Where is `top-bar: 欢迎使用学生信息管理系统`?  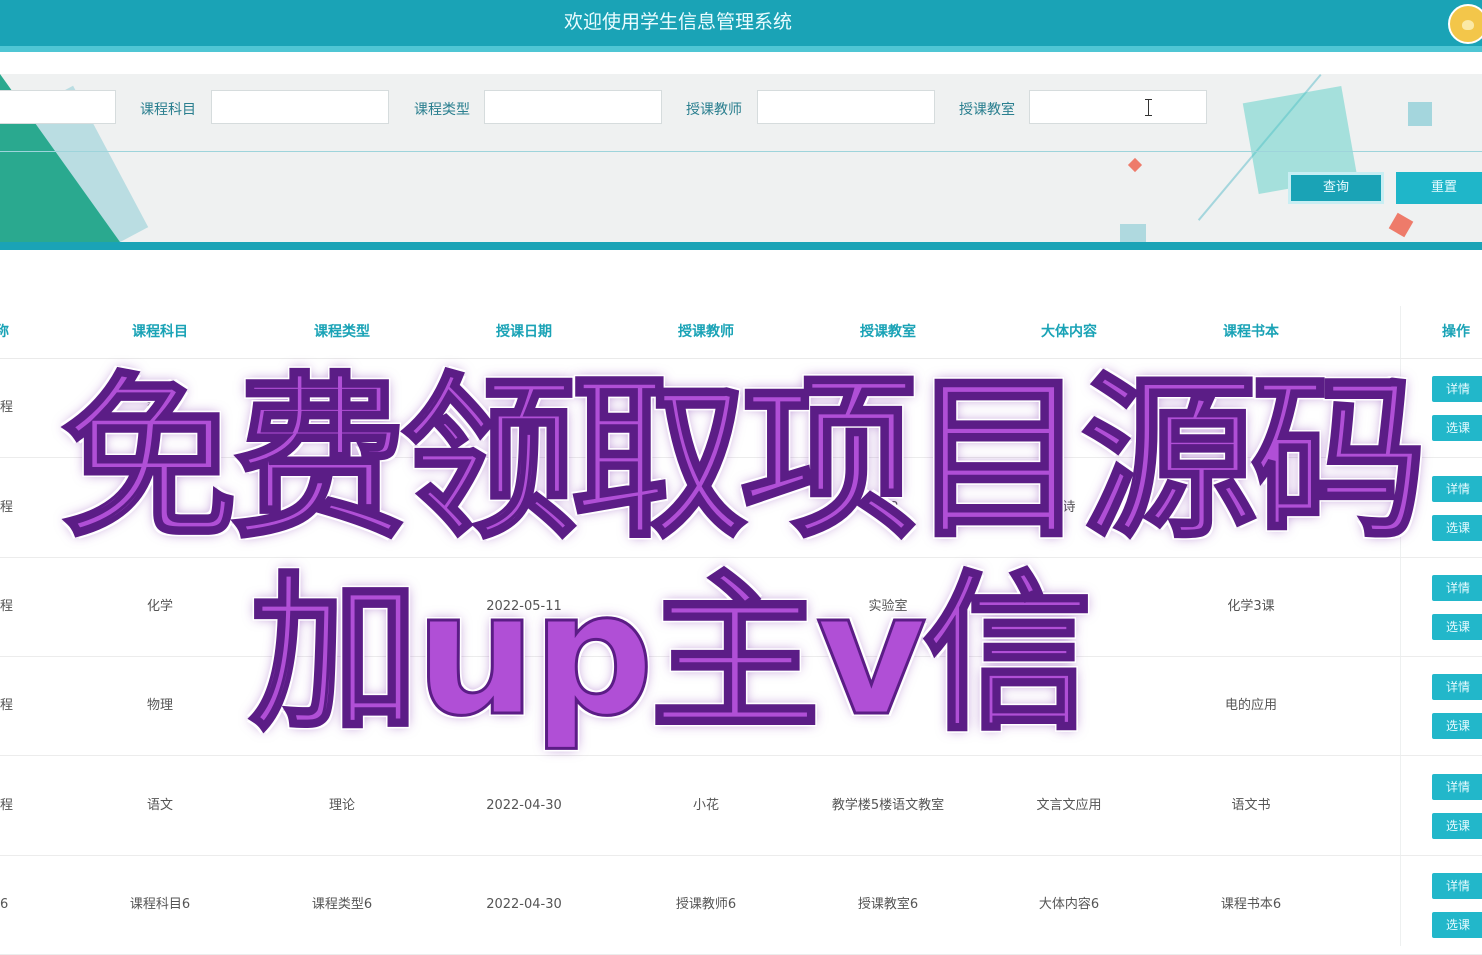 top-bar: 欢迎使用学生信息管理系统 is located at coordinates (741, 23).